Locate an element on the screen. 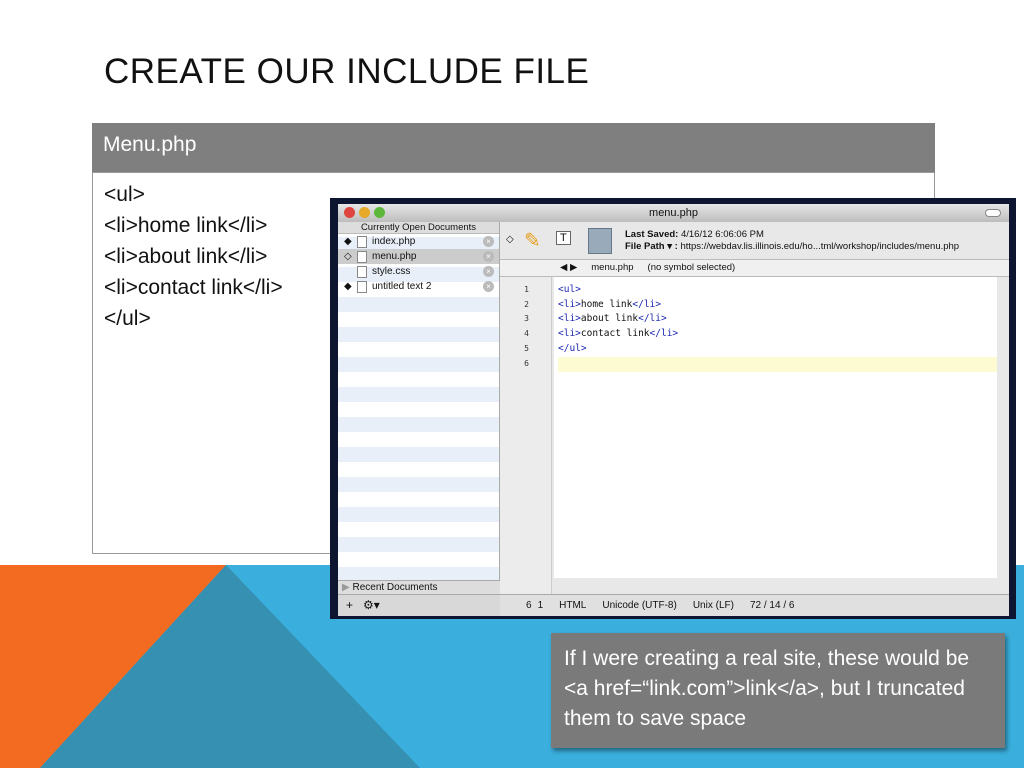 This screenshot has width=1024, height=768. title-bar: menu.php is located at coordinates (673, 213).